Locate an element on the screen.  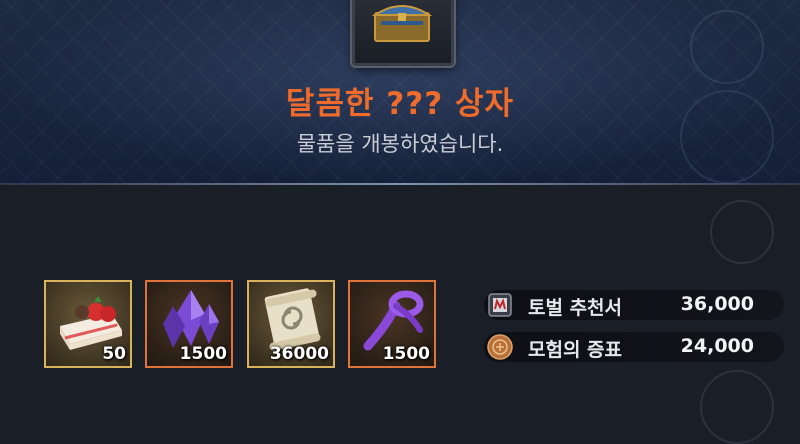
box-title: 달콤한 ??? 상자 is located at coordinates (400, 104).